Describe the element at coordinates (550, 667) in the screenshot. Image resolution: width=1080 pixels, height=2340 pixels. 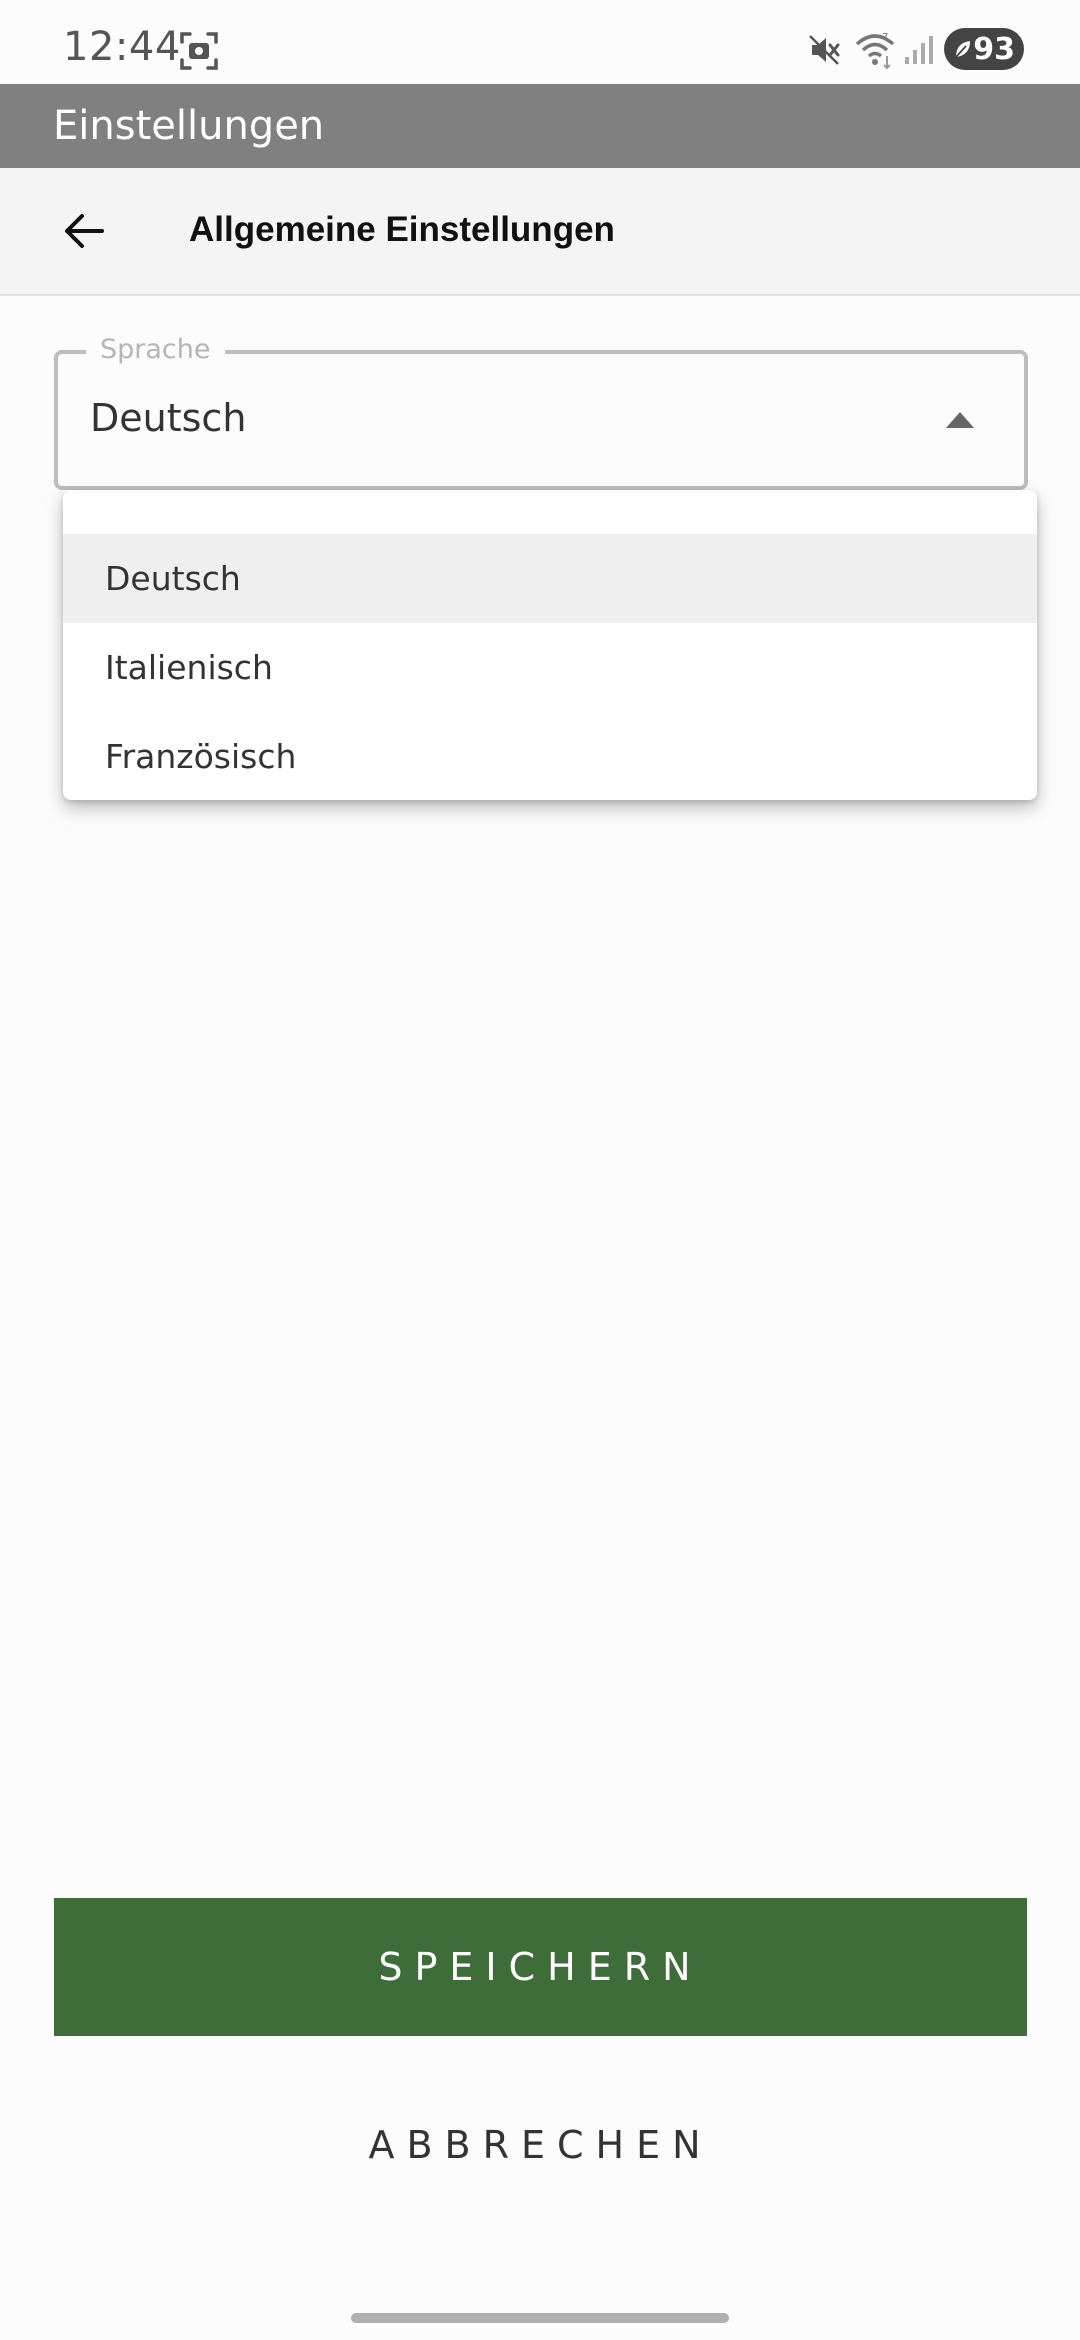
I see `language-option-italienisch: Italienisch` at that location.